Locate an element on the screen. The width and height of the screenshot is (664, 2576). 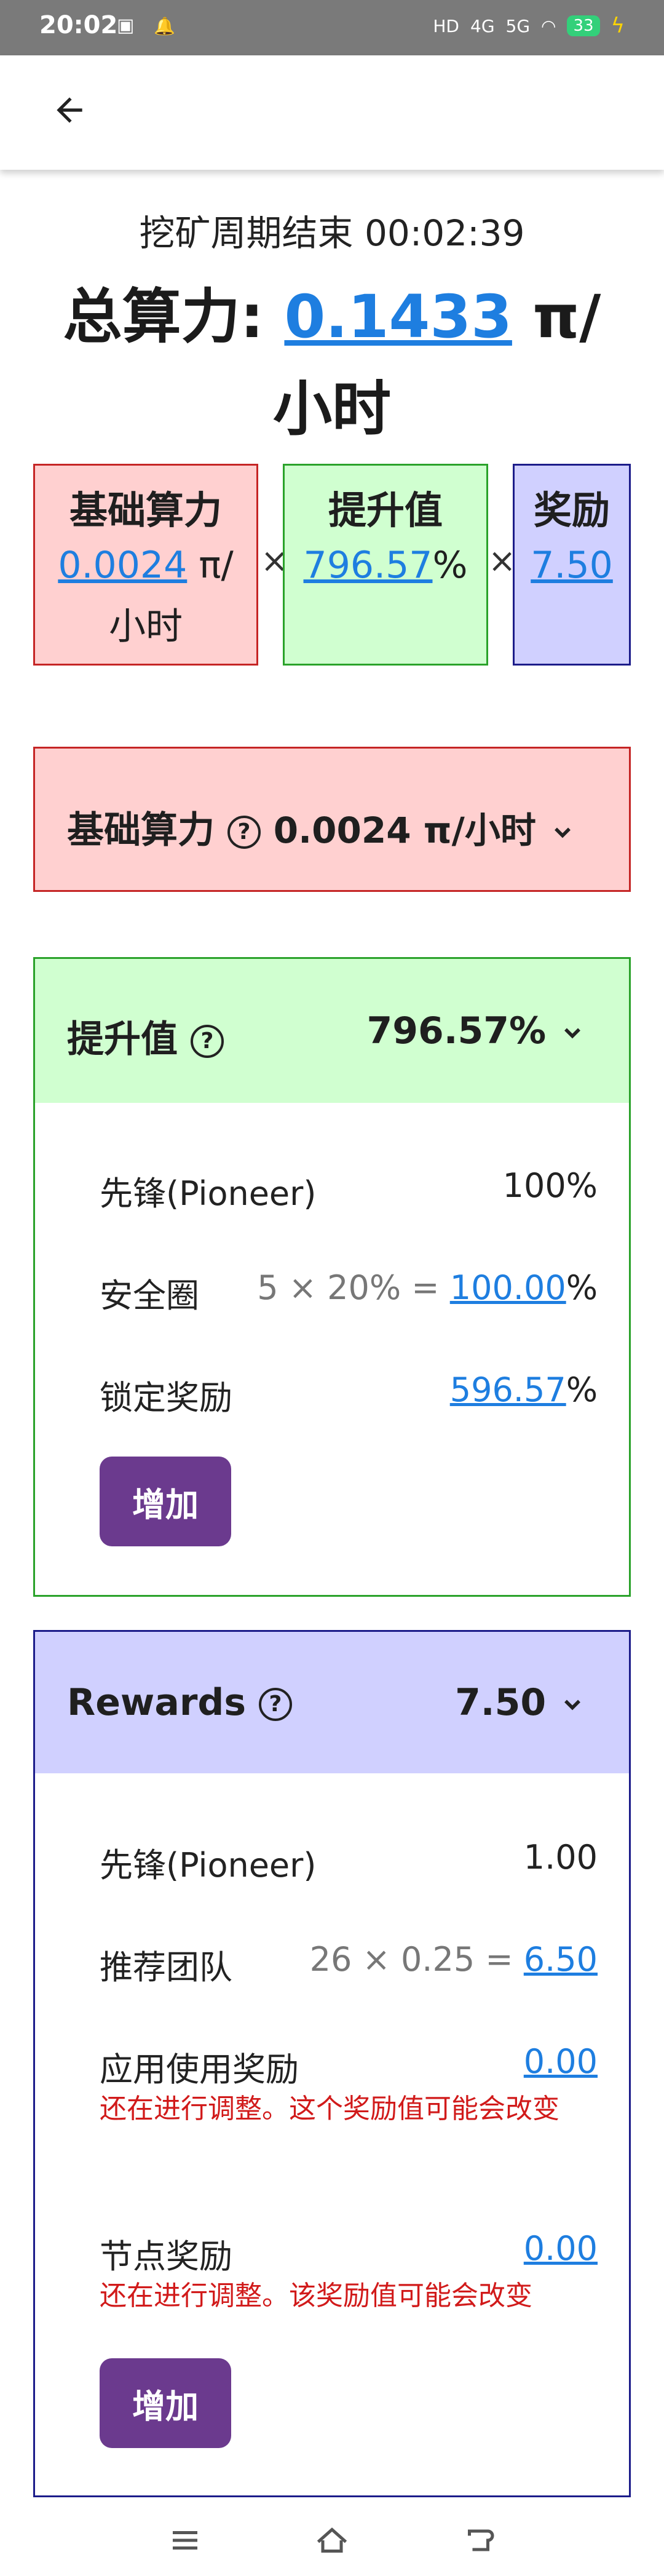
system-nav-bar is located at coordinates (332, 2539).